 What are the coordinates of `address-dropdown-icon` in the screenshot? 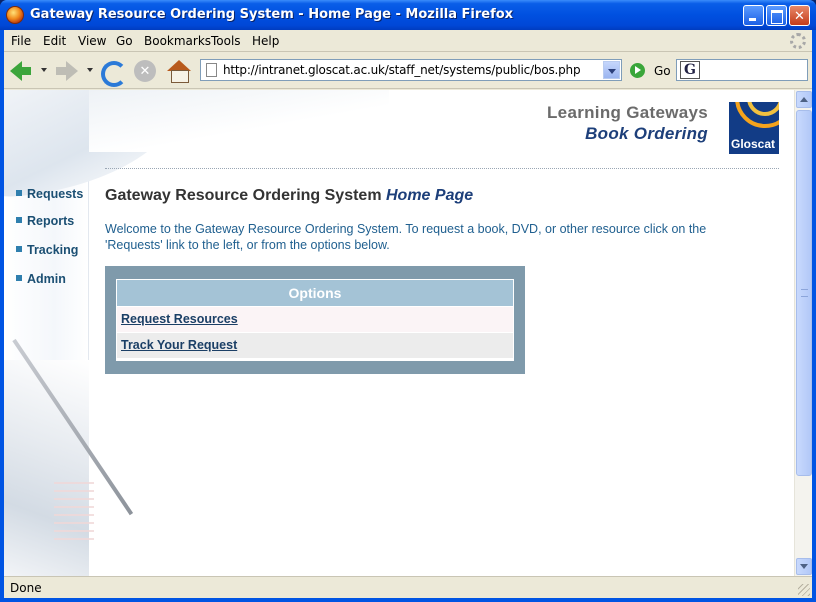 It's located at (611, 70).